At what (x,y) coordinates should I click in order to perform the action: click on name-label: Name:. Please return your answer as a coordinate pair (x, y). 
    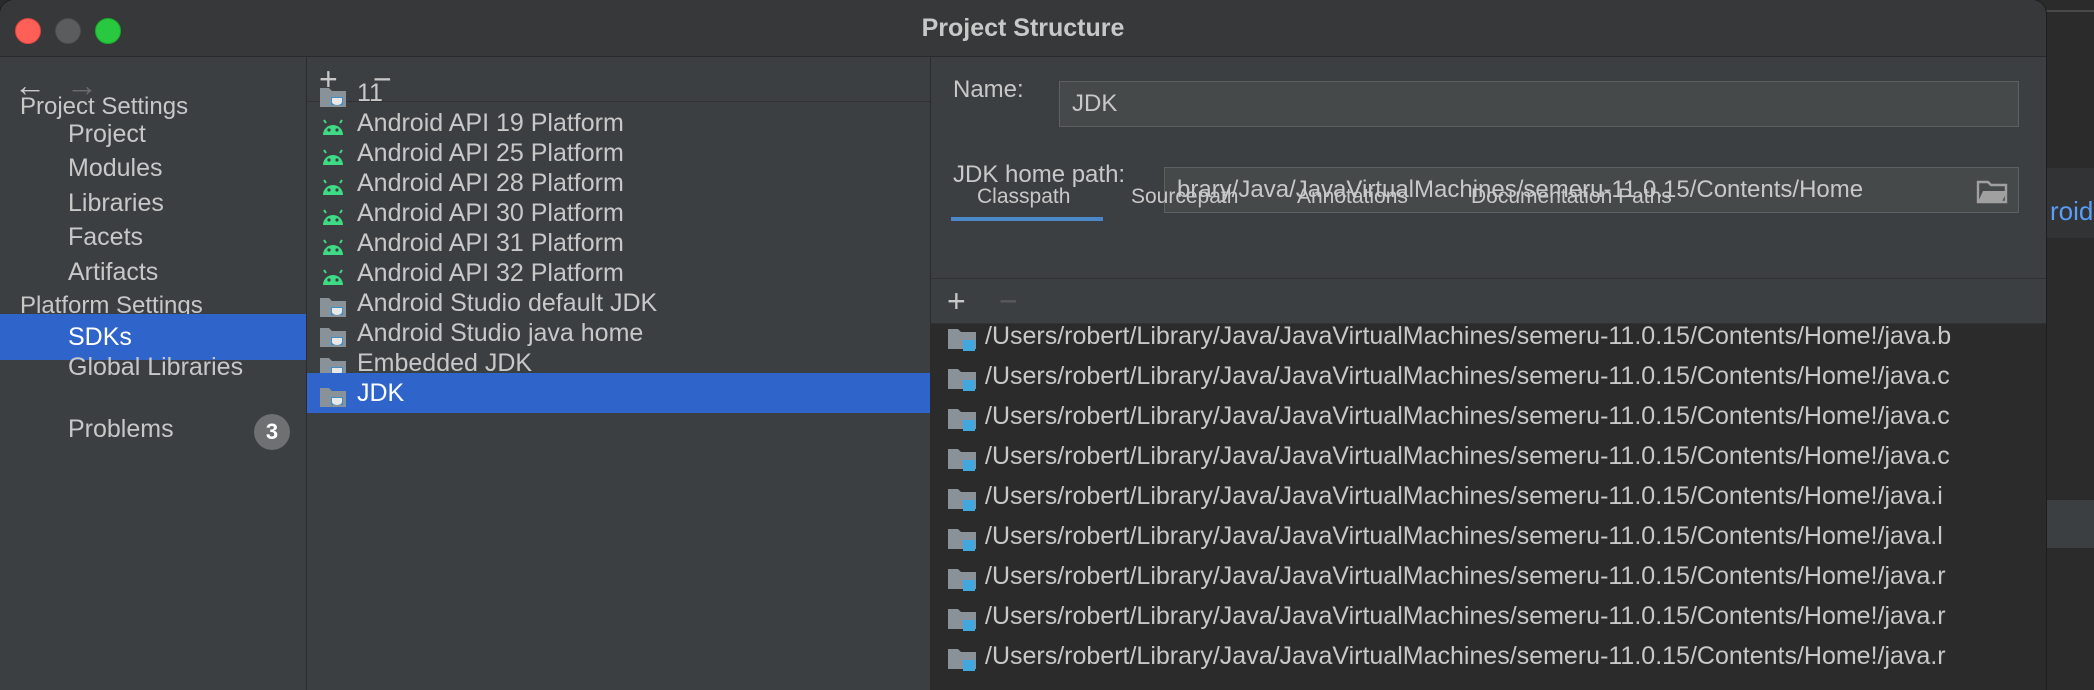
    Looking at the image, I should click on (988, 89).